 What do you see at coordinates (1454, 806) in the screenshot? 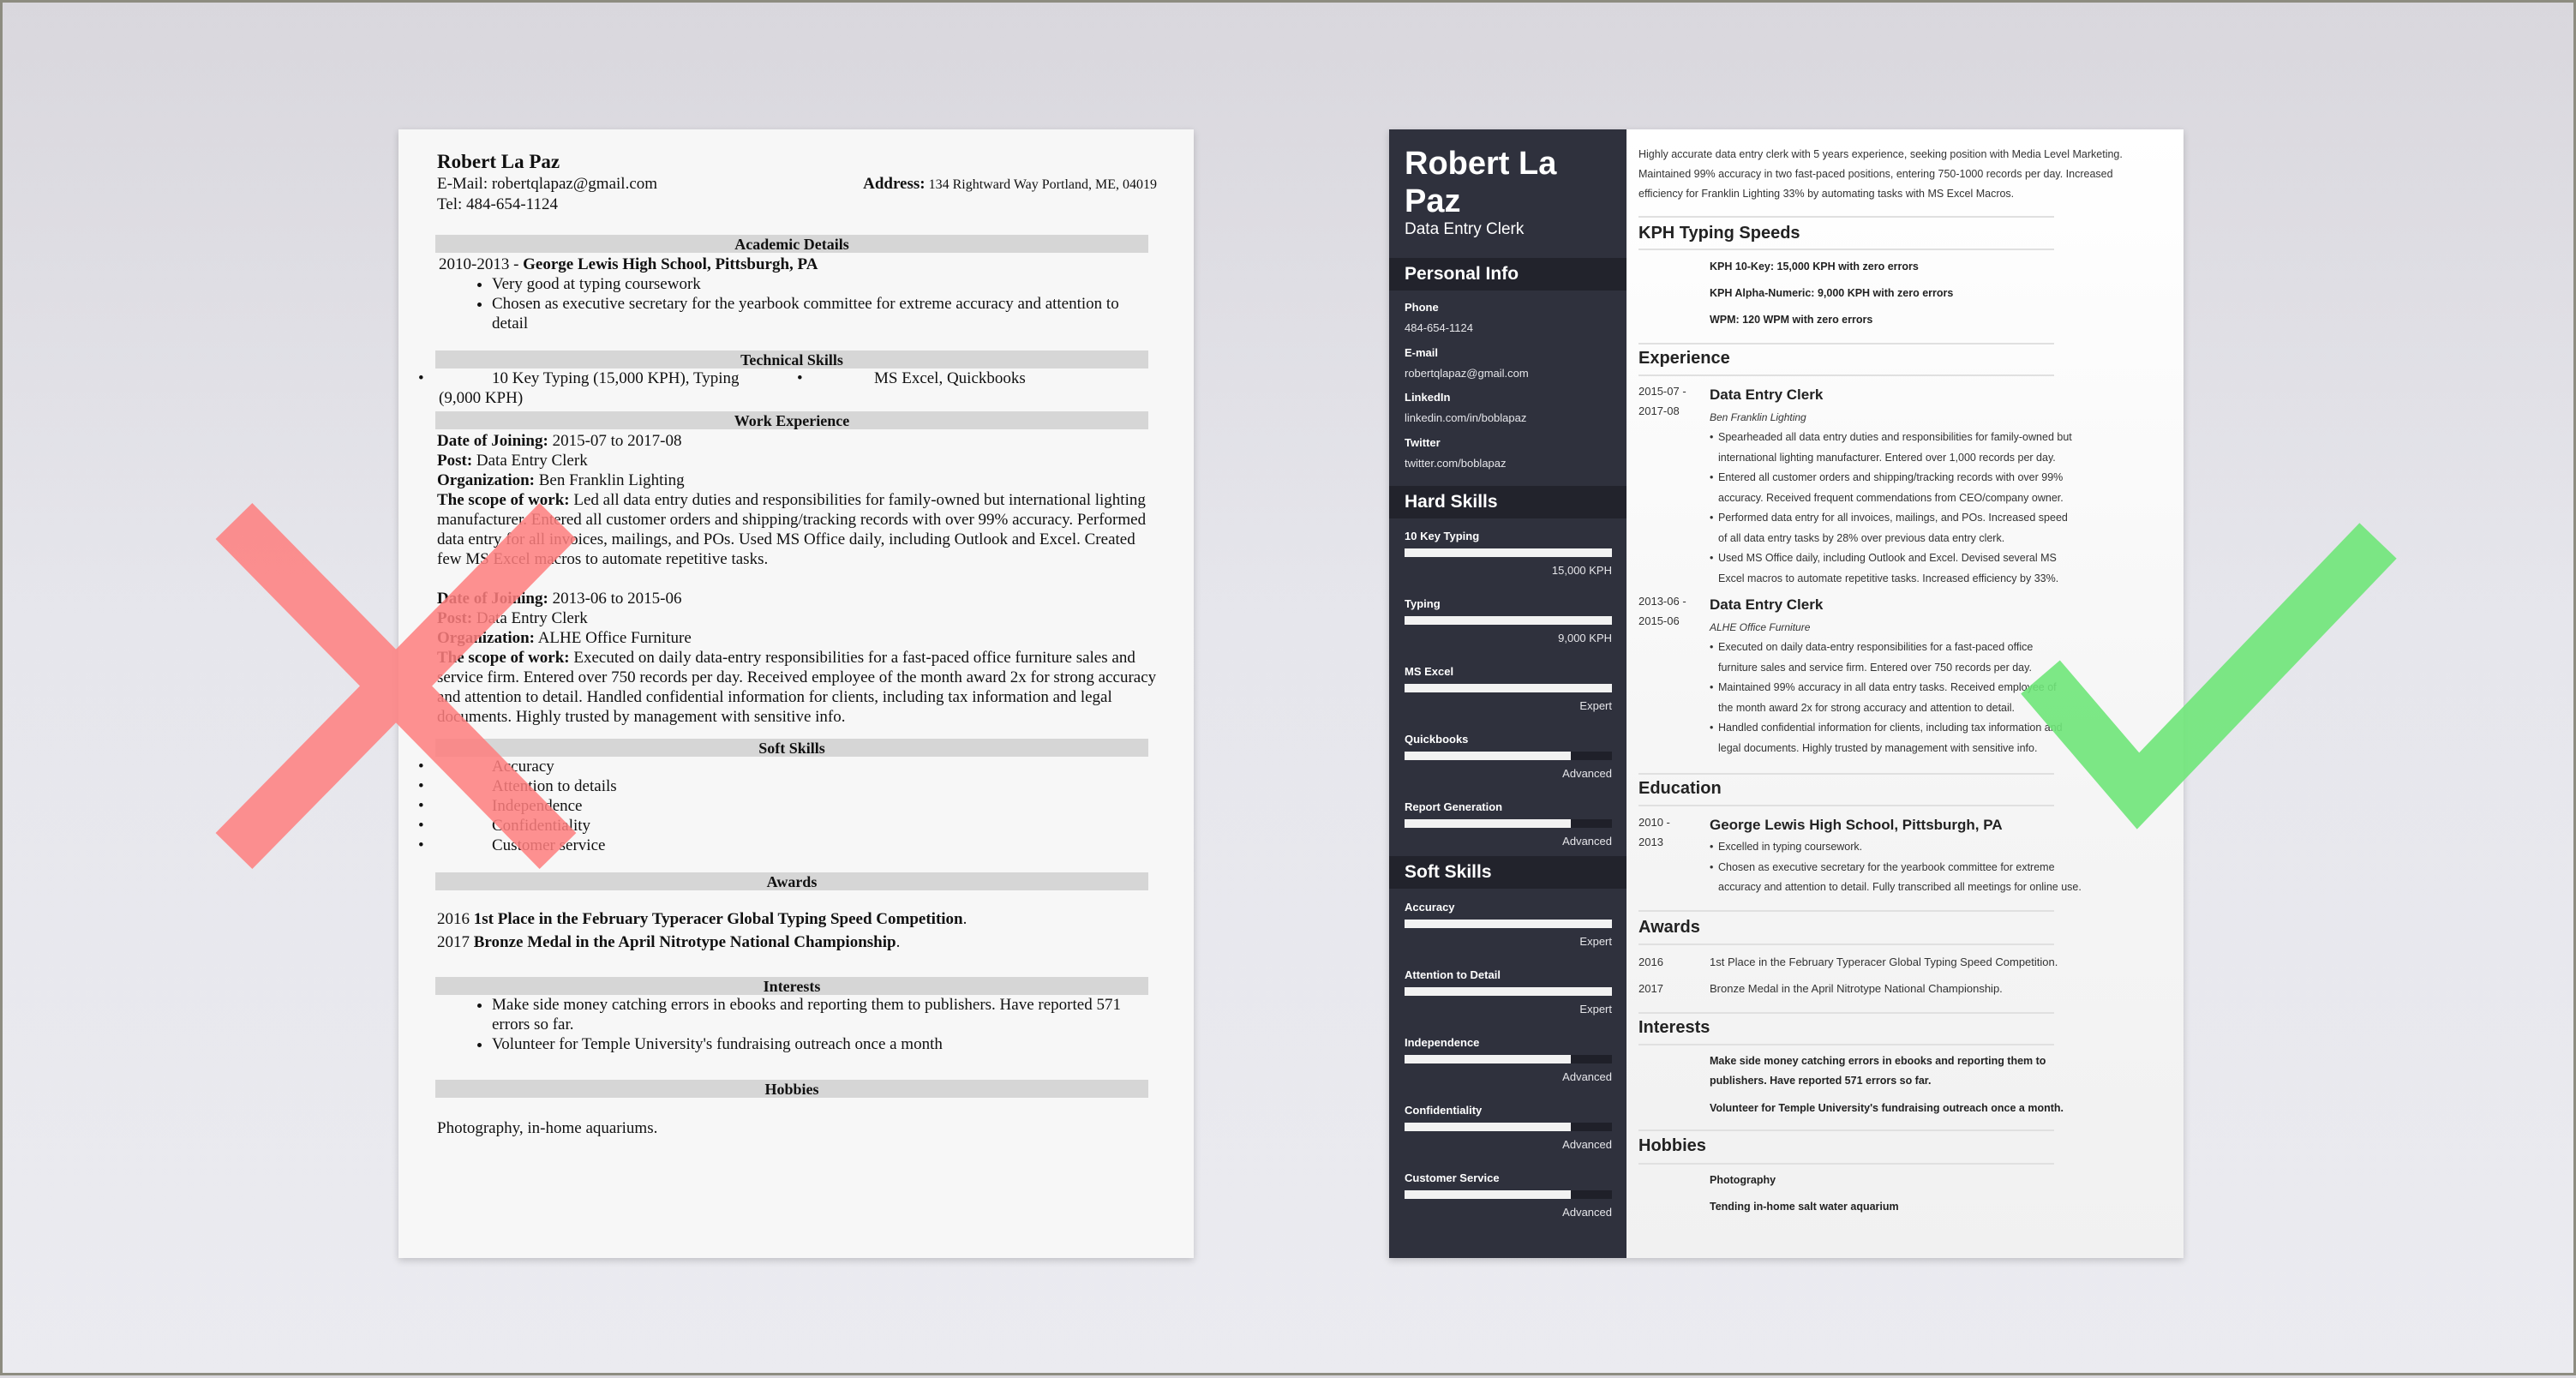
I see `hard-skill-name: Report Generation` at bounding box center [1454, 806].